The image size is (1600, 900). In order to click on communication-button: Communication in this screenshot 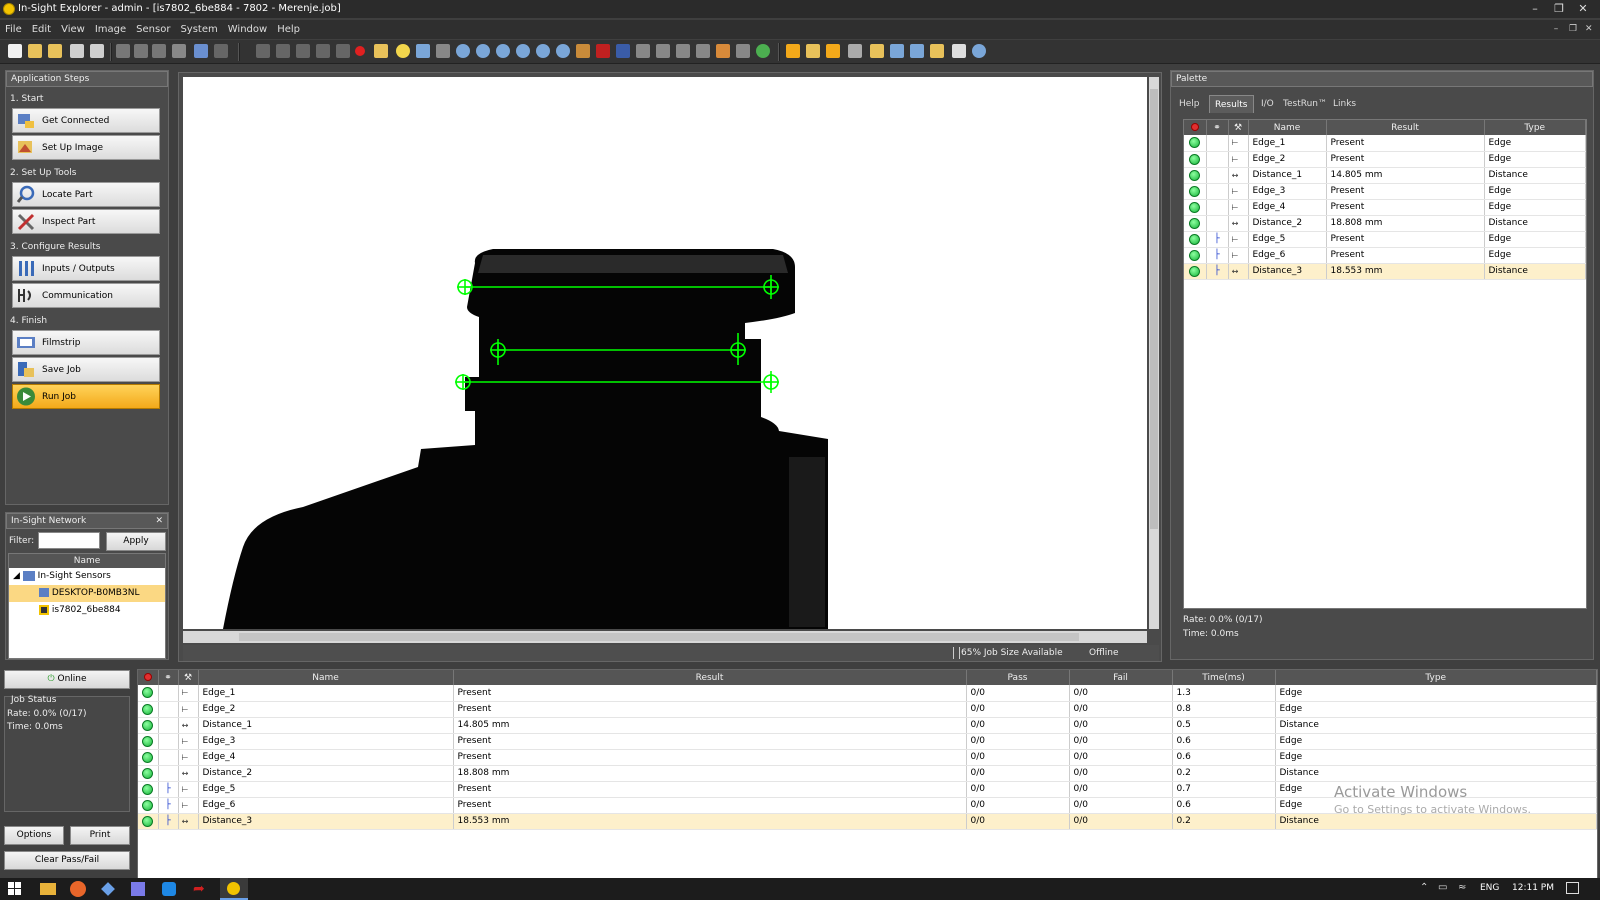, I will do `click(86, 295)`.